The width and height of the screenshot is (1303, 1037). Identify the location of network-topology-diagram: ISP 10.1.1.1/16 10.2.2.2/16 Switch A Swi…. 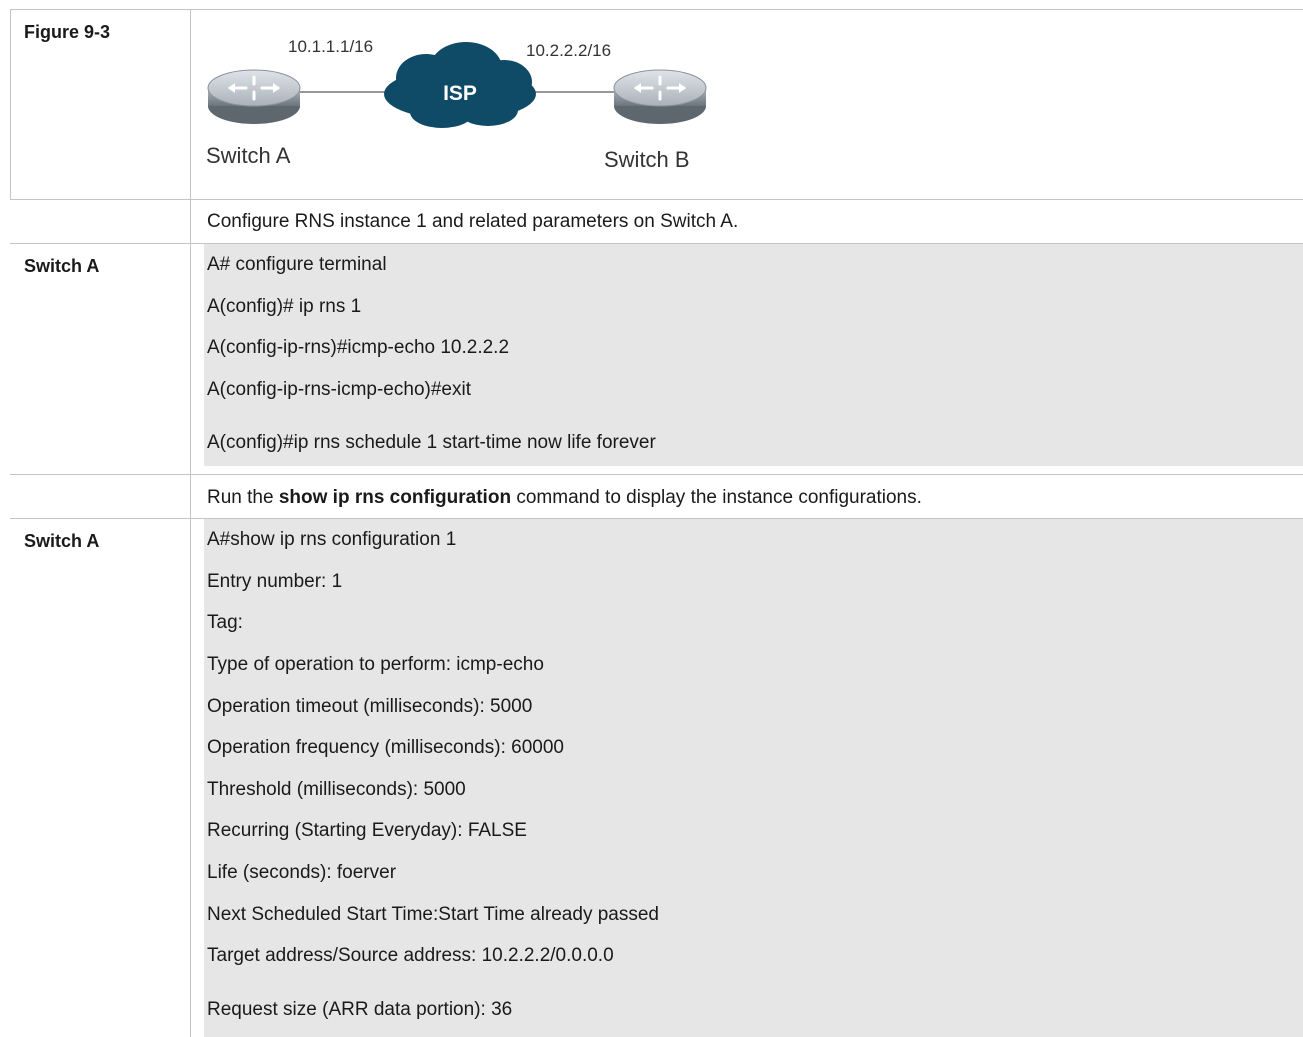
(458, 108).